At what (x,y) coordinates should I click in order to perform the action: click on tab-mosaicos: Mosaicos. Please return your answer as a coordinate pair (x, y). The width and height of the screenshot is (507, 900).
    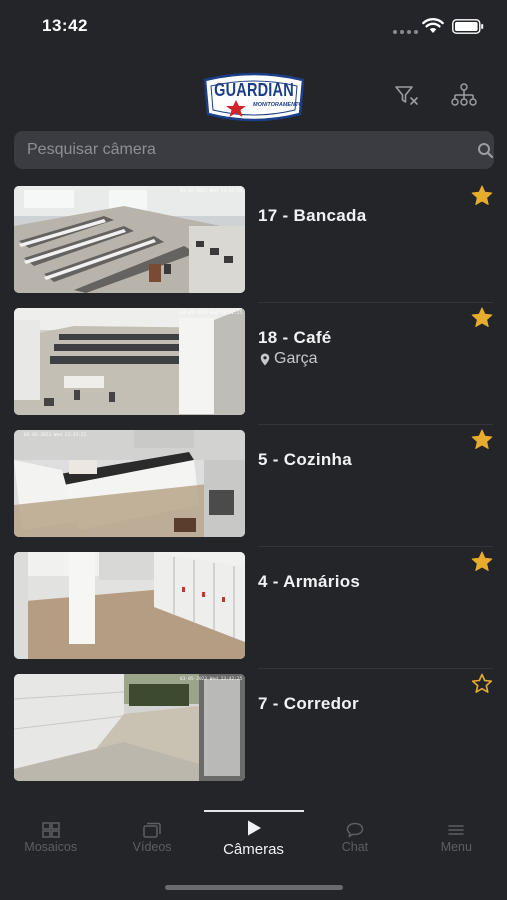
    Looking at the image, I should click on (50, 839).